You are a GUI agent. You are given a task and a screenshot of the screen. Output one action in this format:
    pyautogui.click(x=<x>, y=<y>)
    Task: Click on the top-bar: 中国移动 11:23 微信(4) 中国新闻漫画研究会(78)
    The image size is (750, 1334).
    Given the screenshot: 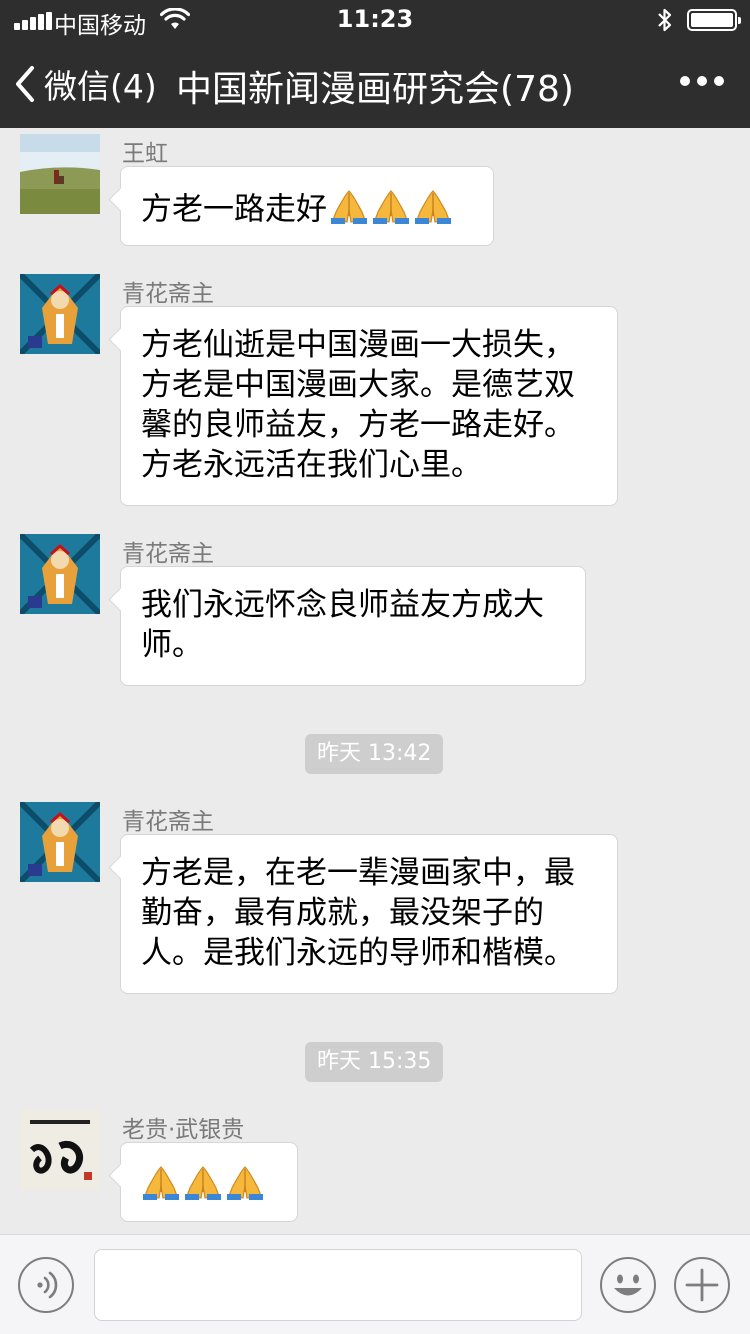 What is the action you would take?
    pyautogui.click(x=375, y=64)
    